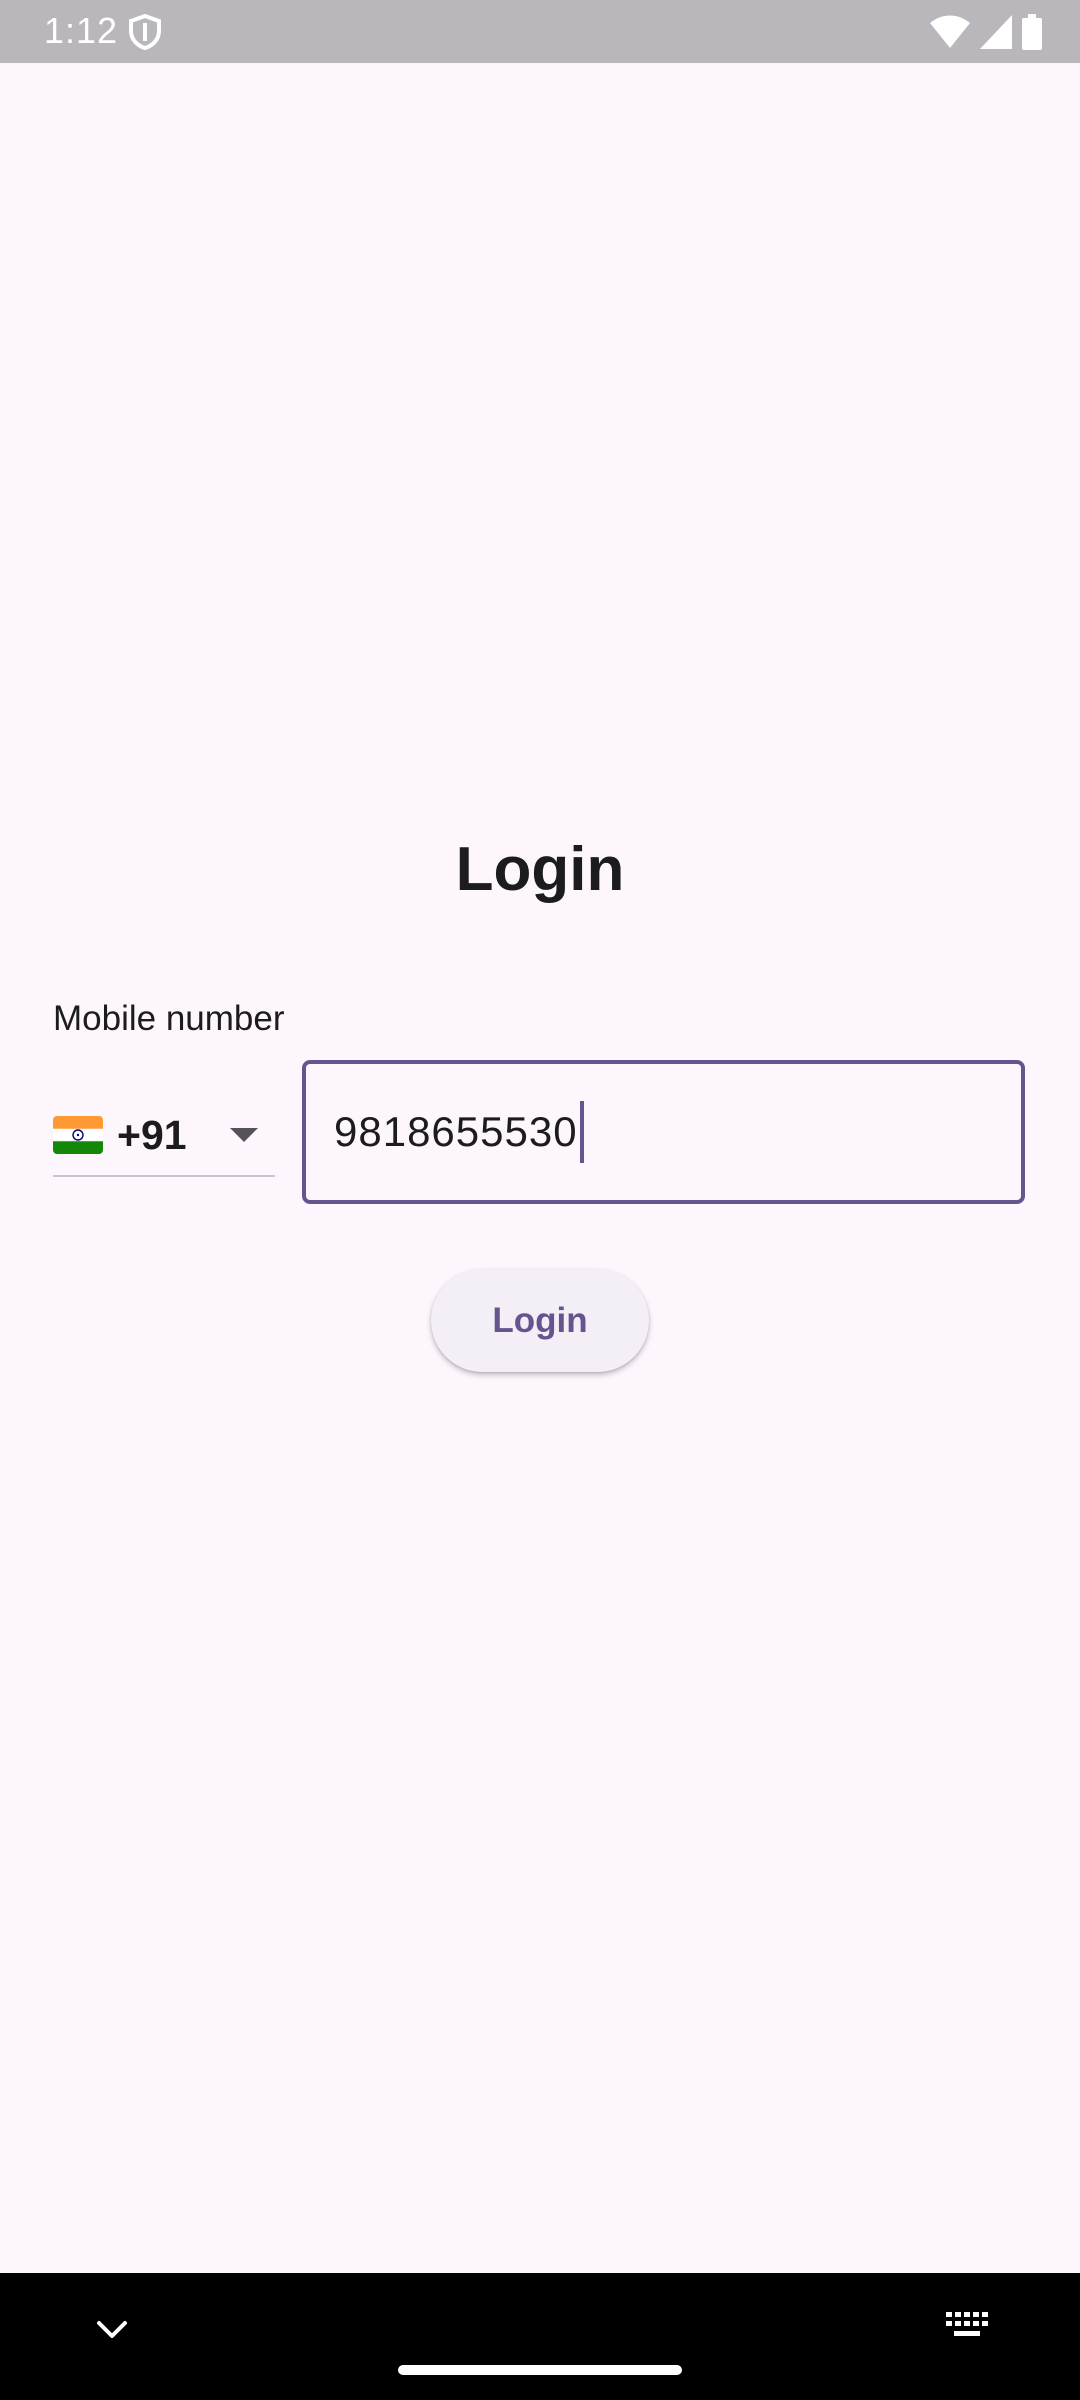 The image size is (1080, 2400). I want to click on mobile-number-label: Mobile number, so click(169, 1018).